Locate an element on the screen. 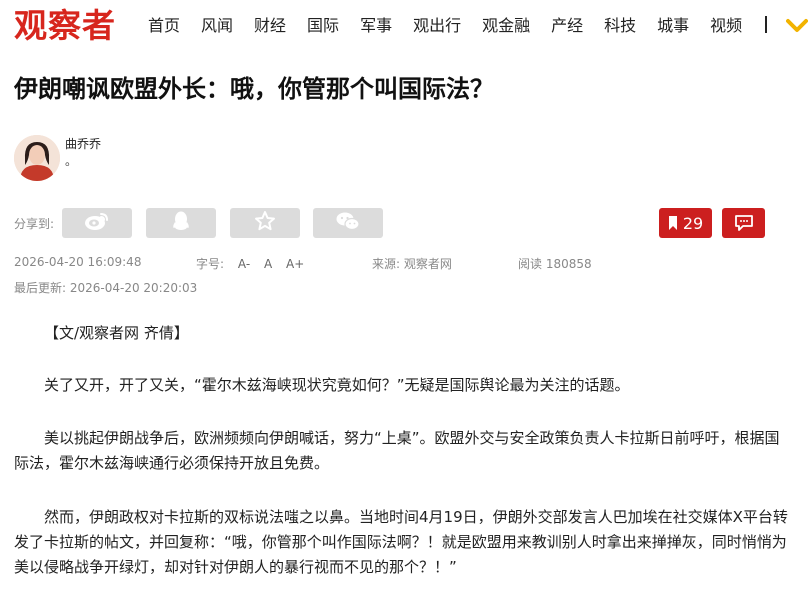 This screenshot has height=596, width=809. nav-item-industry: 产经 is located at coordinates (567, 26).